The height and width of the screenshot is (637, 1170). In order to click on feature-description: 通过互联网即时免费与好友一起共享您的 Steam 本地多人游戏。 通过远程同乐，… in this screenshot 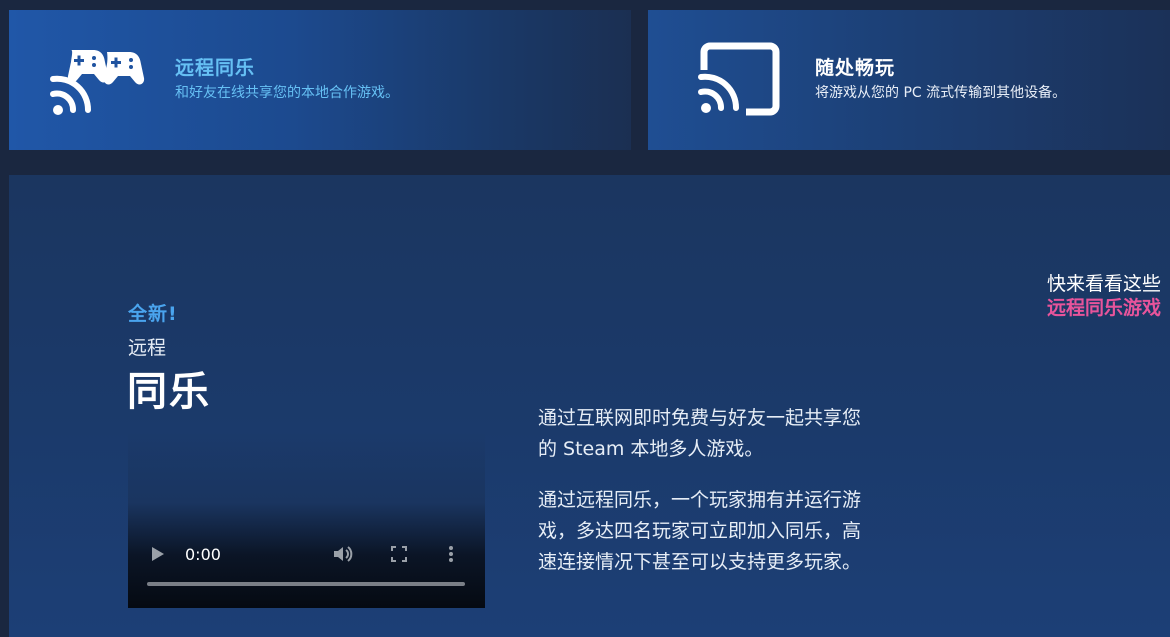, I will do `click(708, 500)`.